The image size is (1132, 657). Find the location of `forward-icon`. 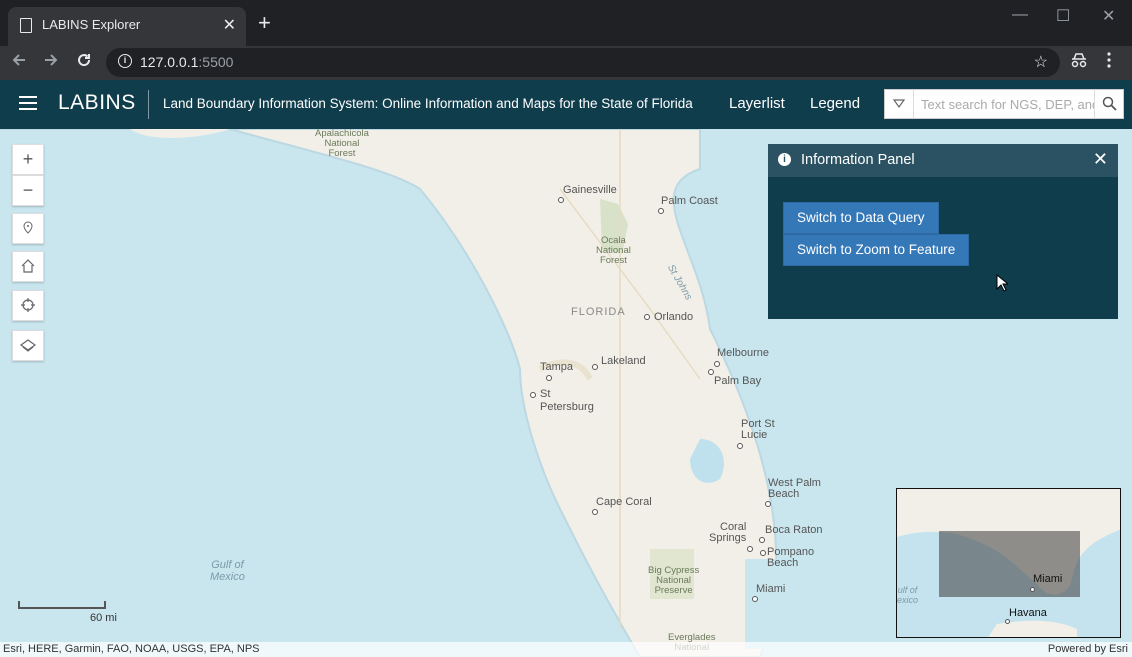

forward-icon is located at coordinates (51, 62).